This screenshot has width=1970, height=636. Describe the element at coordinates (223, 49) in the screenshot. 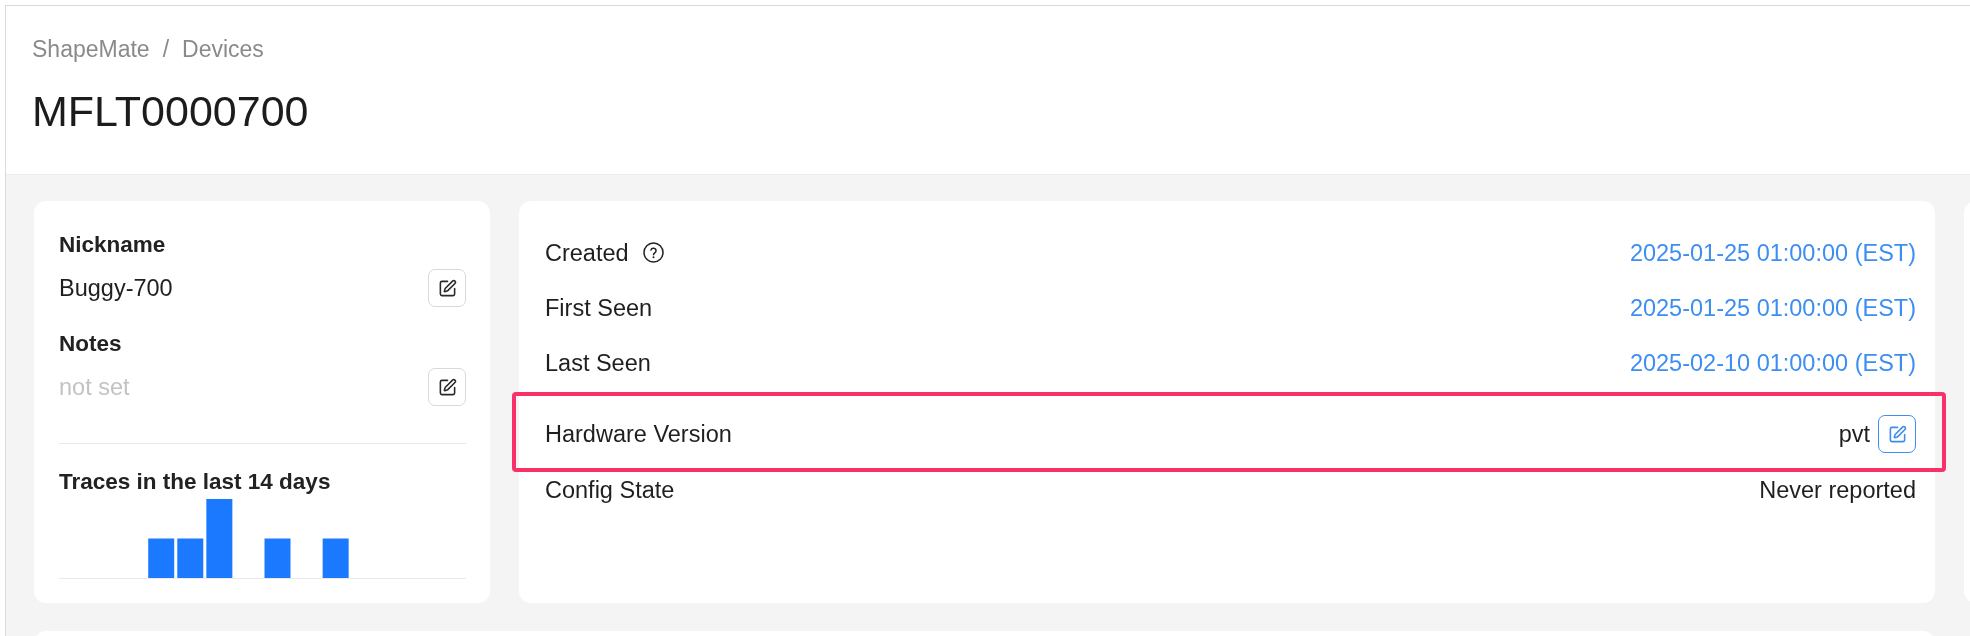

I see `breadcrumb-link: Devices` at that location.